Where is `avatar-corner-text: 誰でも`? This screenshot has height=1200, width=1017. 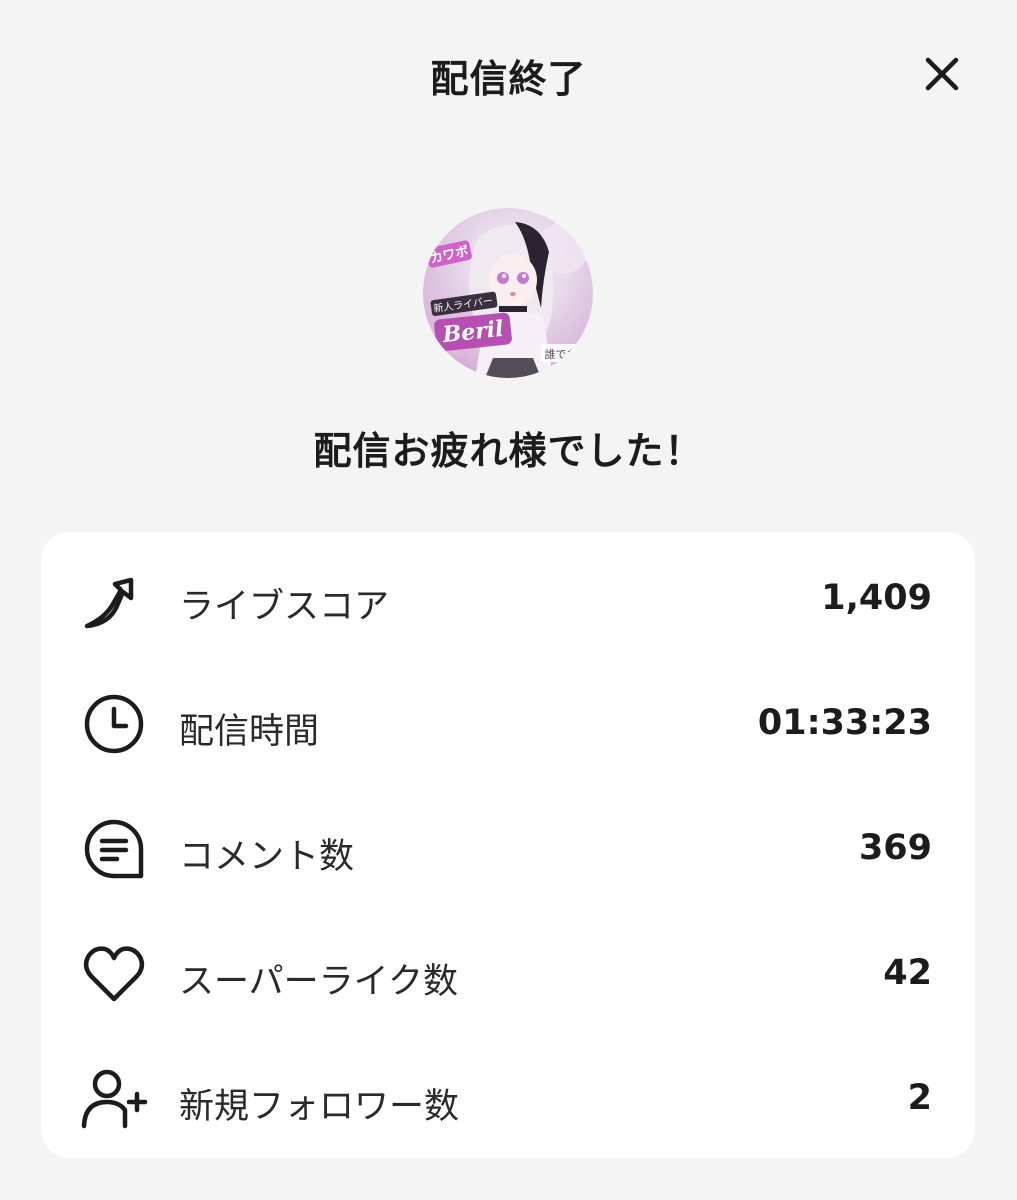
avatar-corner-text: 誰でも is located at coordinates (561, 354).